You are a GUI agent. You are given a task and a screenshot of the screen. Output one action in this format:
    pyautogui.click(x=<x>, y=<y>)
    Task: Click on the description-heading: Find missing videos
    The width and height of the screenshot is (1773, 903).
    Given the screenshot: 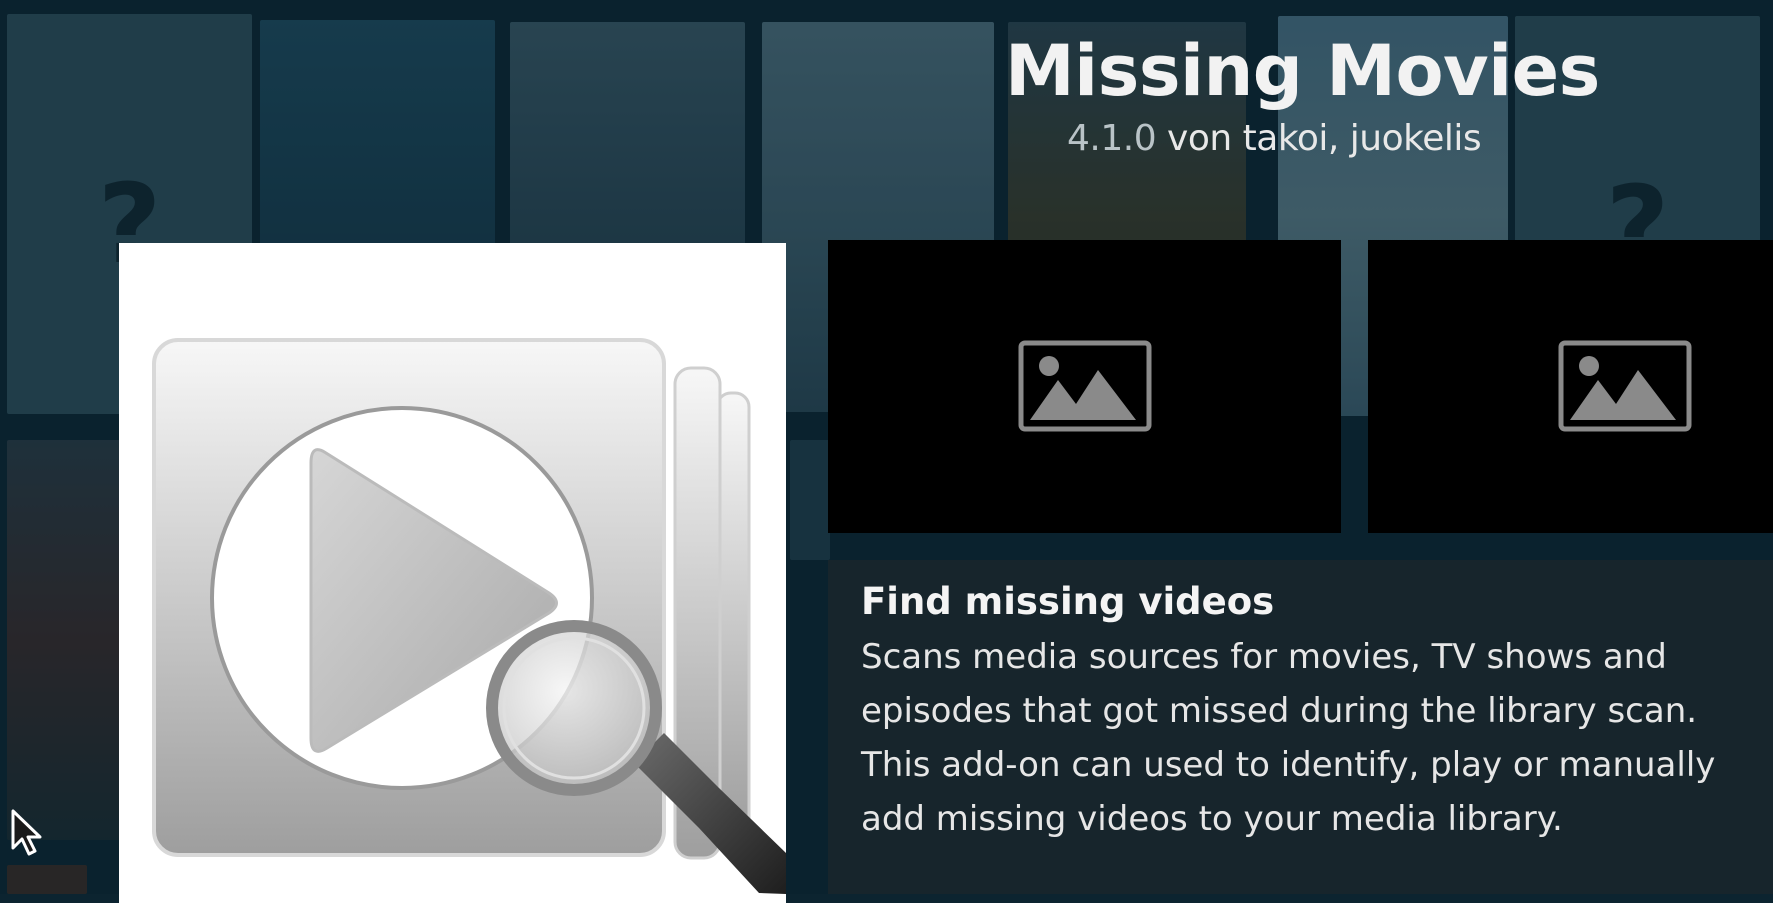 What is the action you would take?
    pyautogui.click(x=1068, y=601)
    